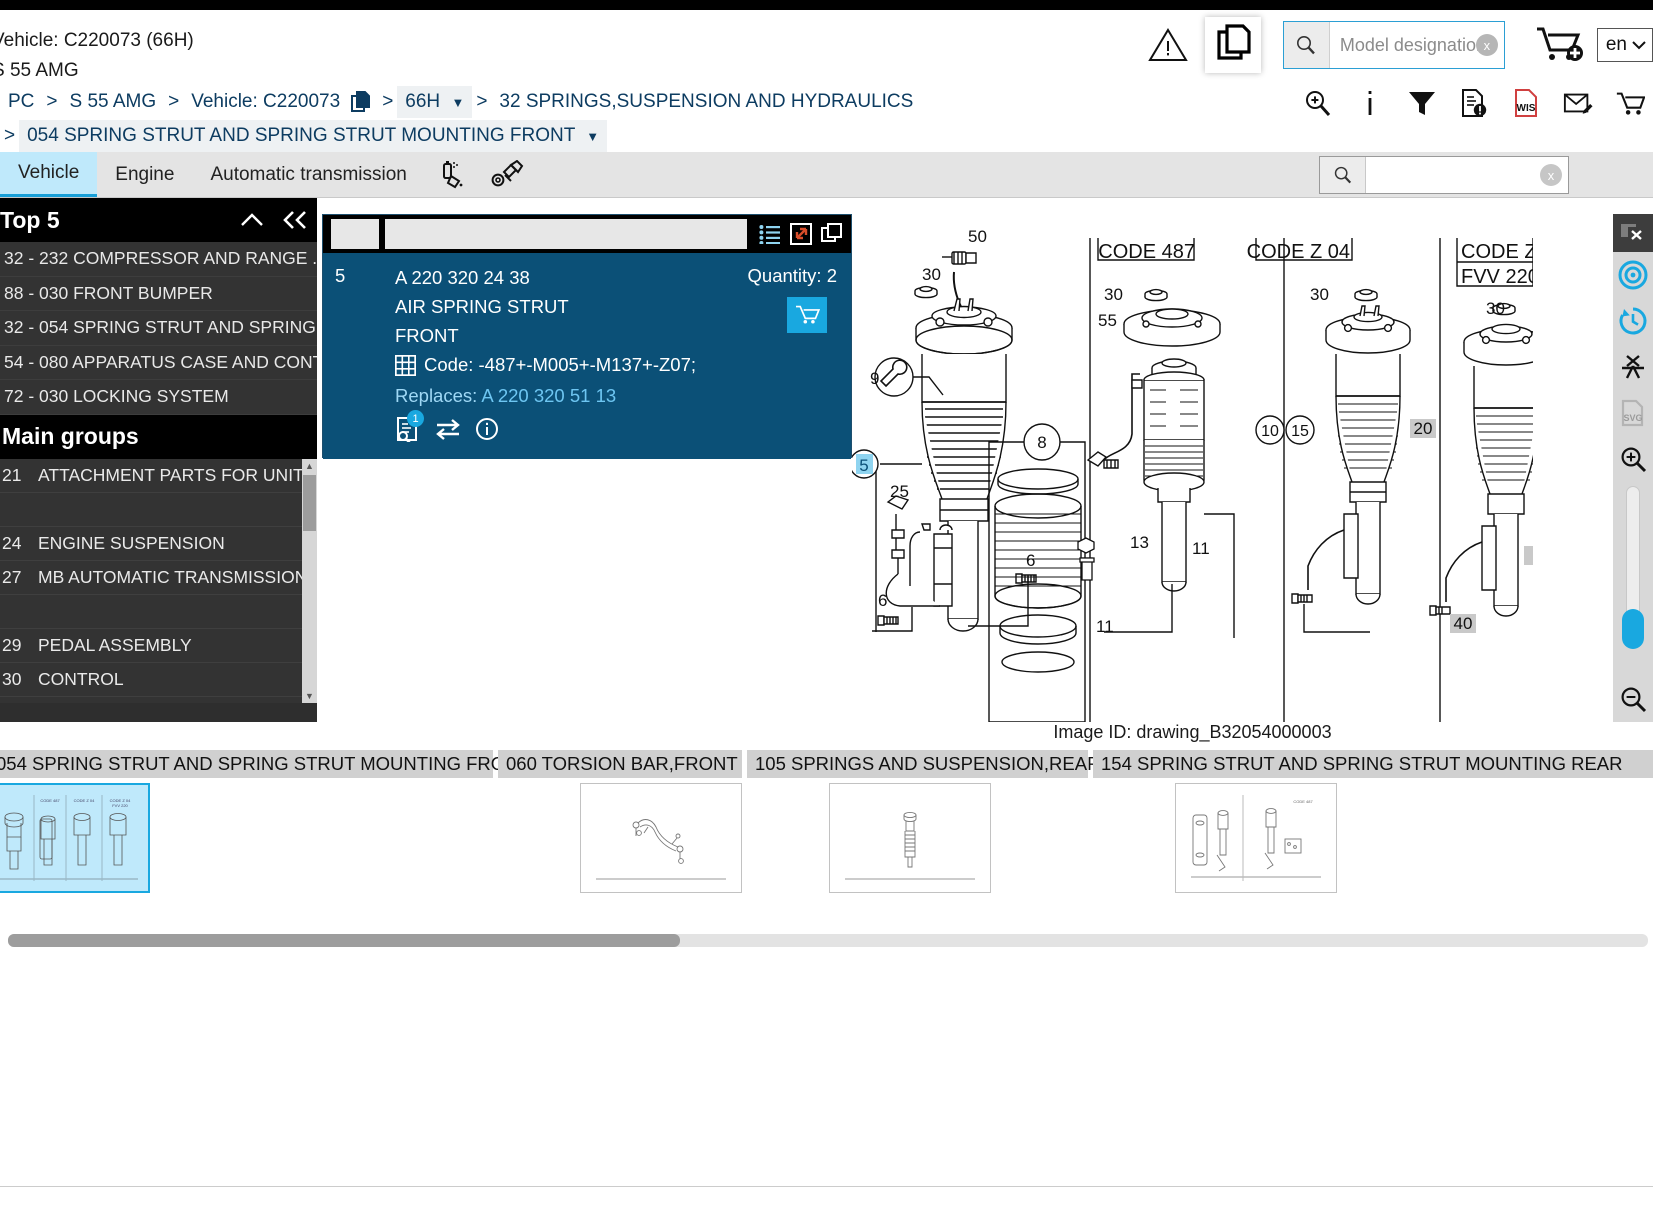 This screenshot has height=1213, width=1653. I want to click on top5-item: 72 - 030 LOCKING SYSTEM, so click(158, 397).